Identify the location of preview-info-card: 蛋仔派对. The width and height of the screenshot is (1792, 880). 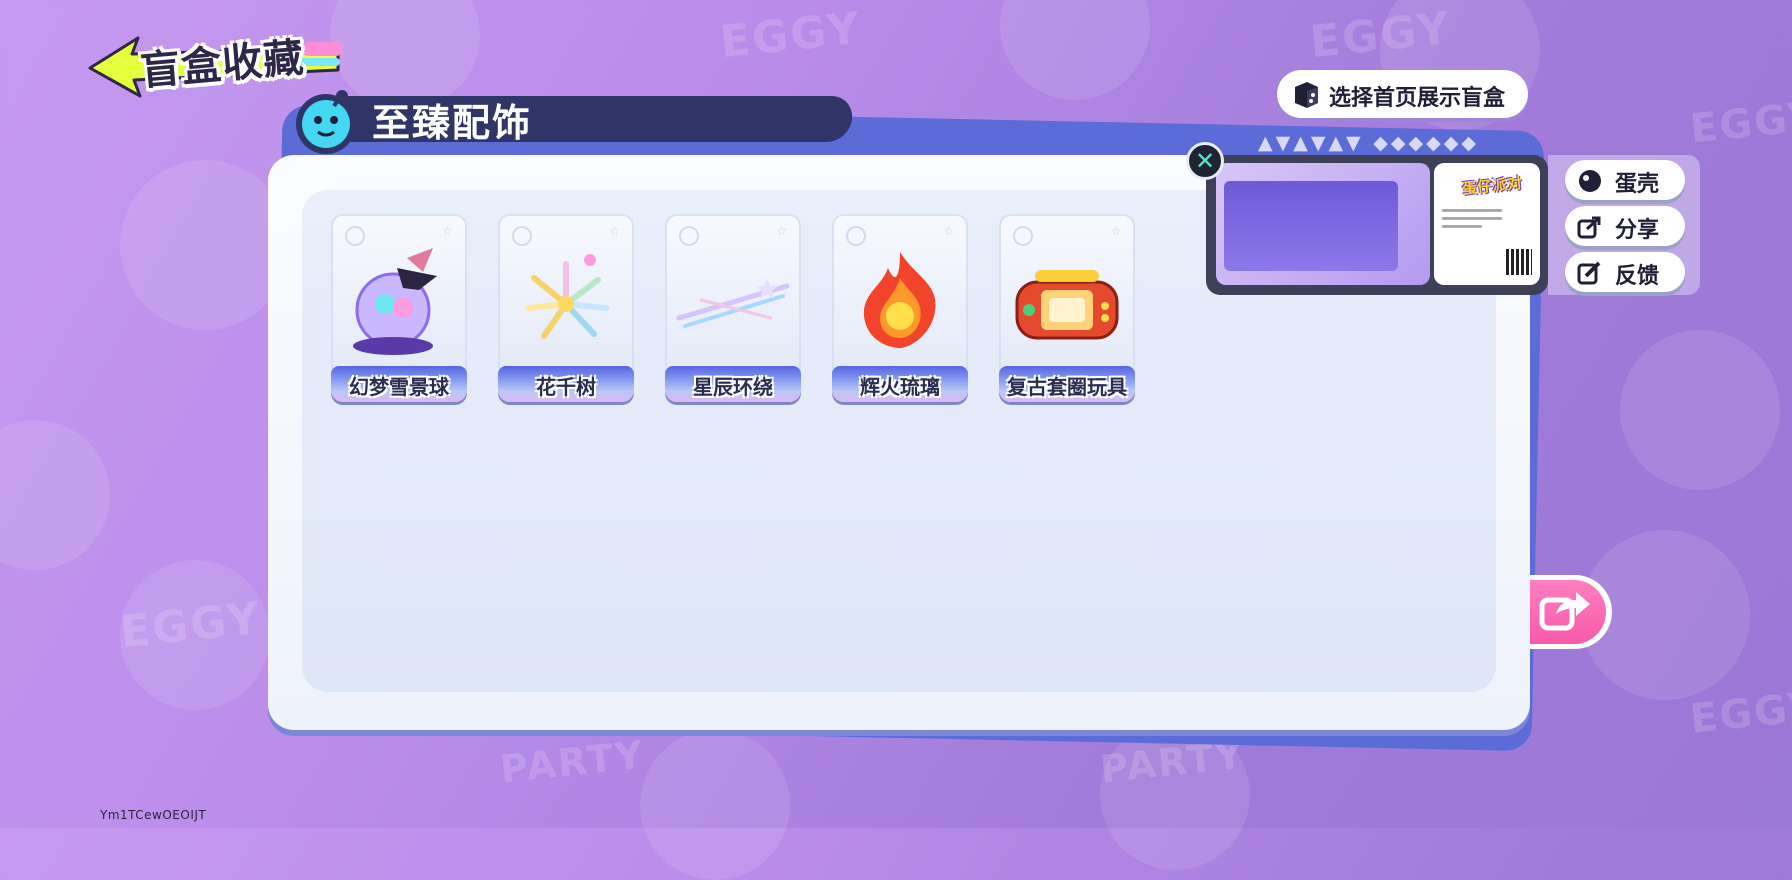
(1487, 224).